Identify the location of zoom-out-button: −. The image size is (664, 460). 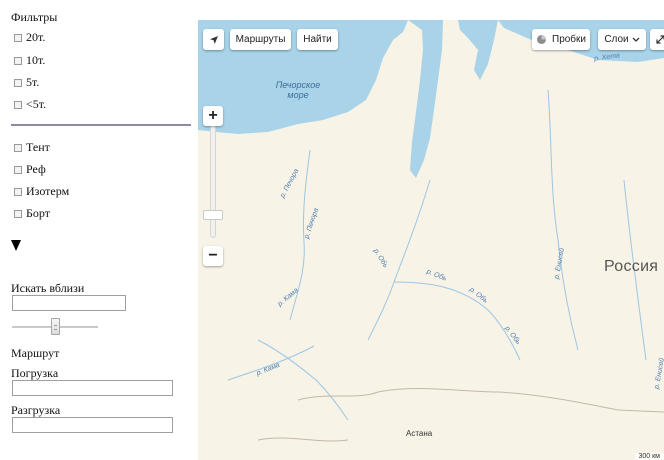
(213, 256).